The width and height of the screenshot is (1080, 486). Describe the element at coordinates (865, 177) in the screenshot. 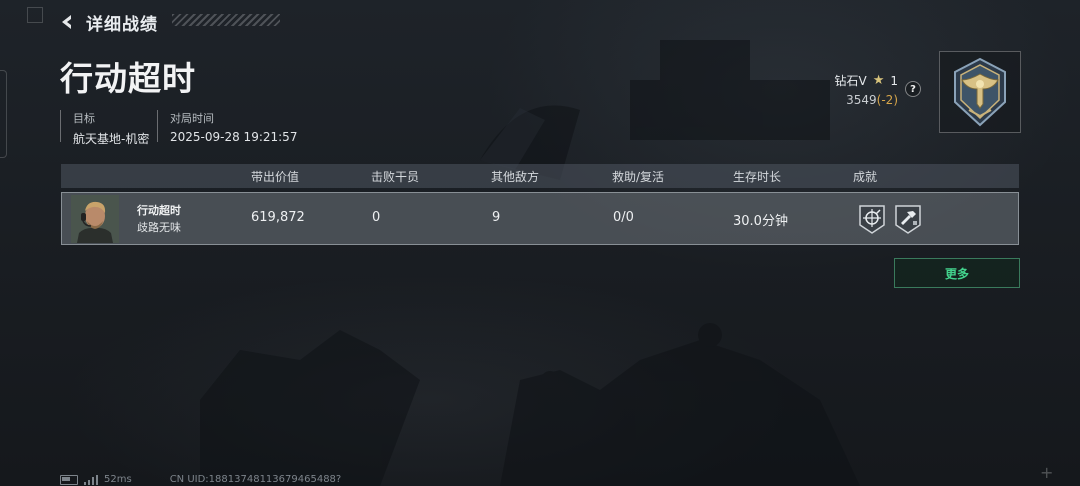

I see `column-header-achievements: 成就` at that location.